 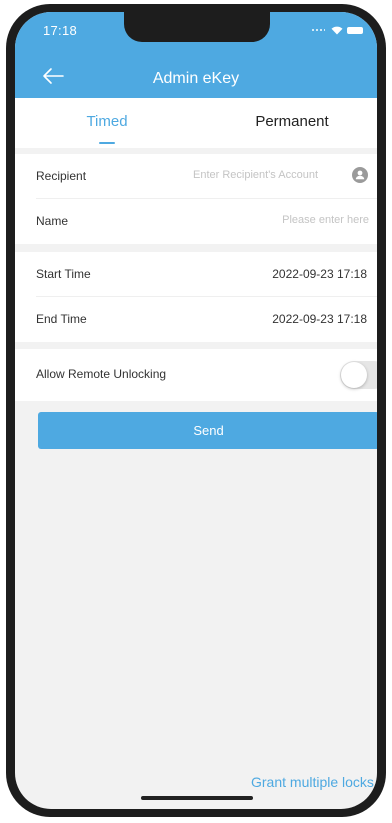 I want to click on start-time-value: 2022-09-23 17:18, so click(x=319, y=274).